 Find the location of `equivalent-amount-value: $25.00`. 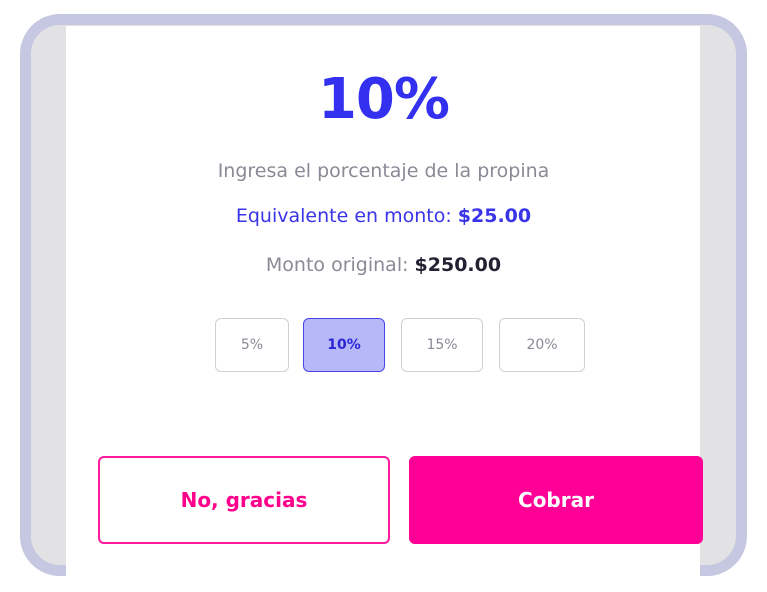

equivalent-amount-value: $25.00 is located at coordinates (494, 216).